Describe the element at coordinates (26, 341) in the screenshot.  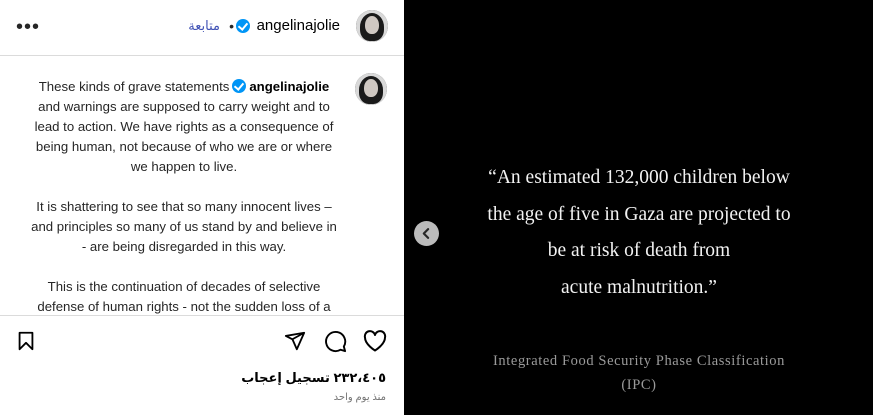
I see `bookmark-icon` at that location.